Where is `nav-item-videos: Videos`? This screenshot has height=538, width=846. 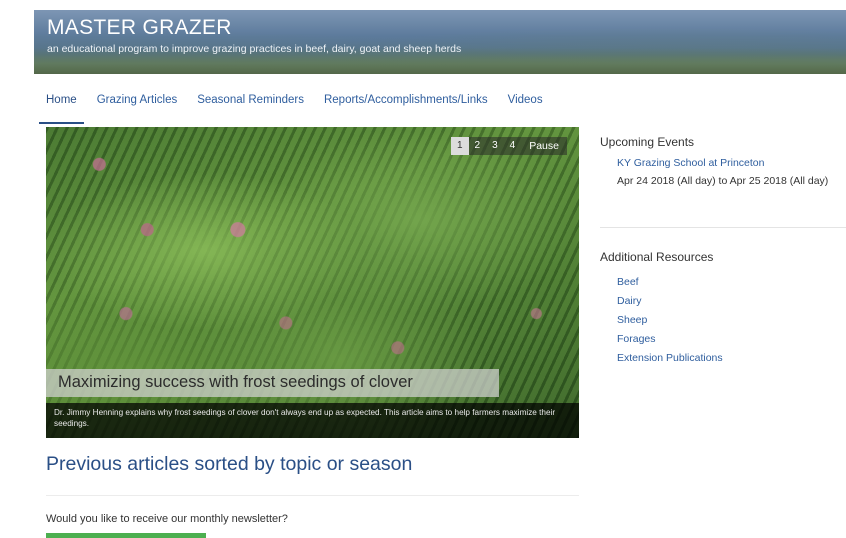
nav-item-videos: Videos is located at coordinates (525, 107).